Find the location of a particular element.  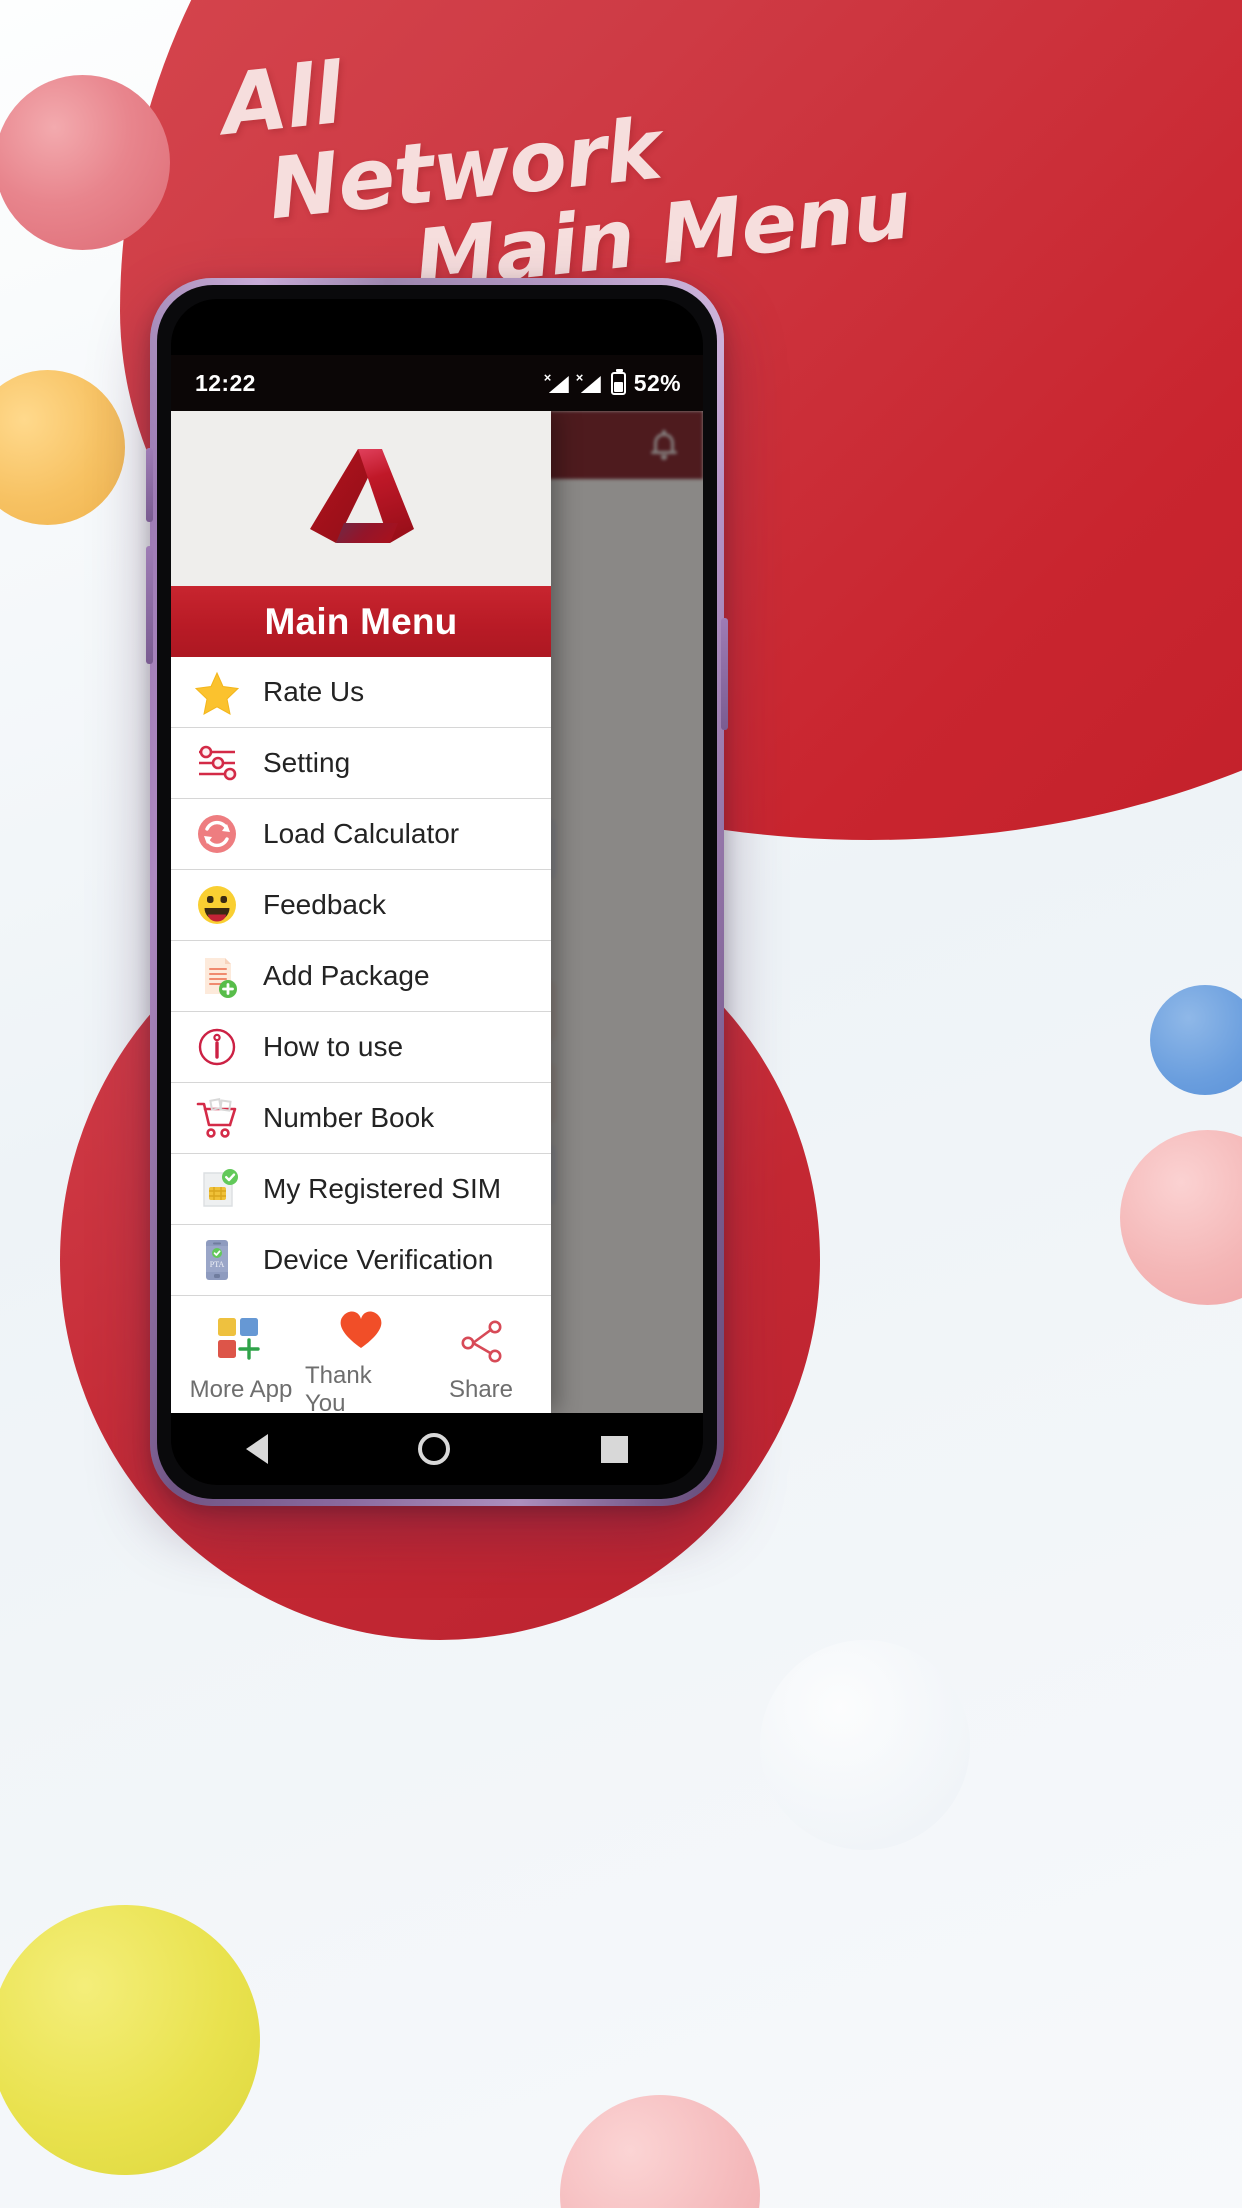

menu-item-label: Number Book is located at coordinates (349, 1117).